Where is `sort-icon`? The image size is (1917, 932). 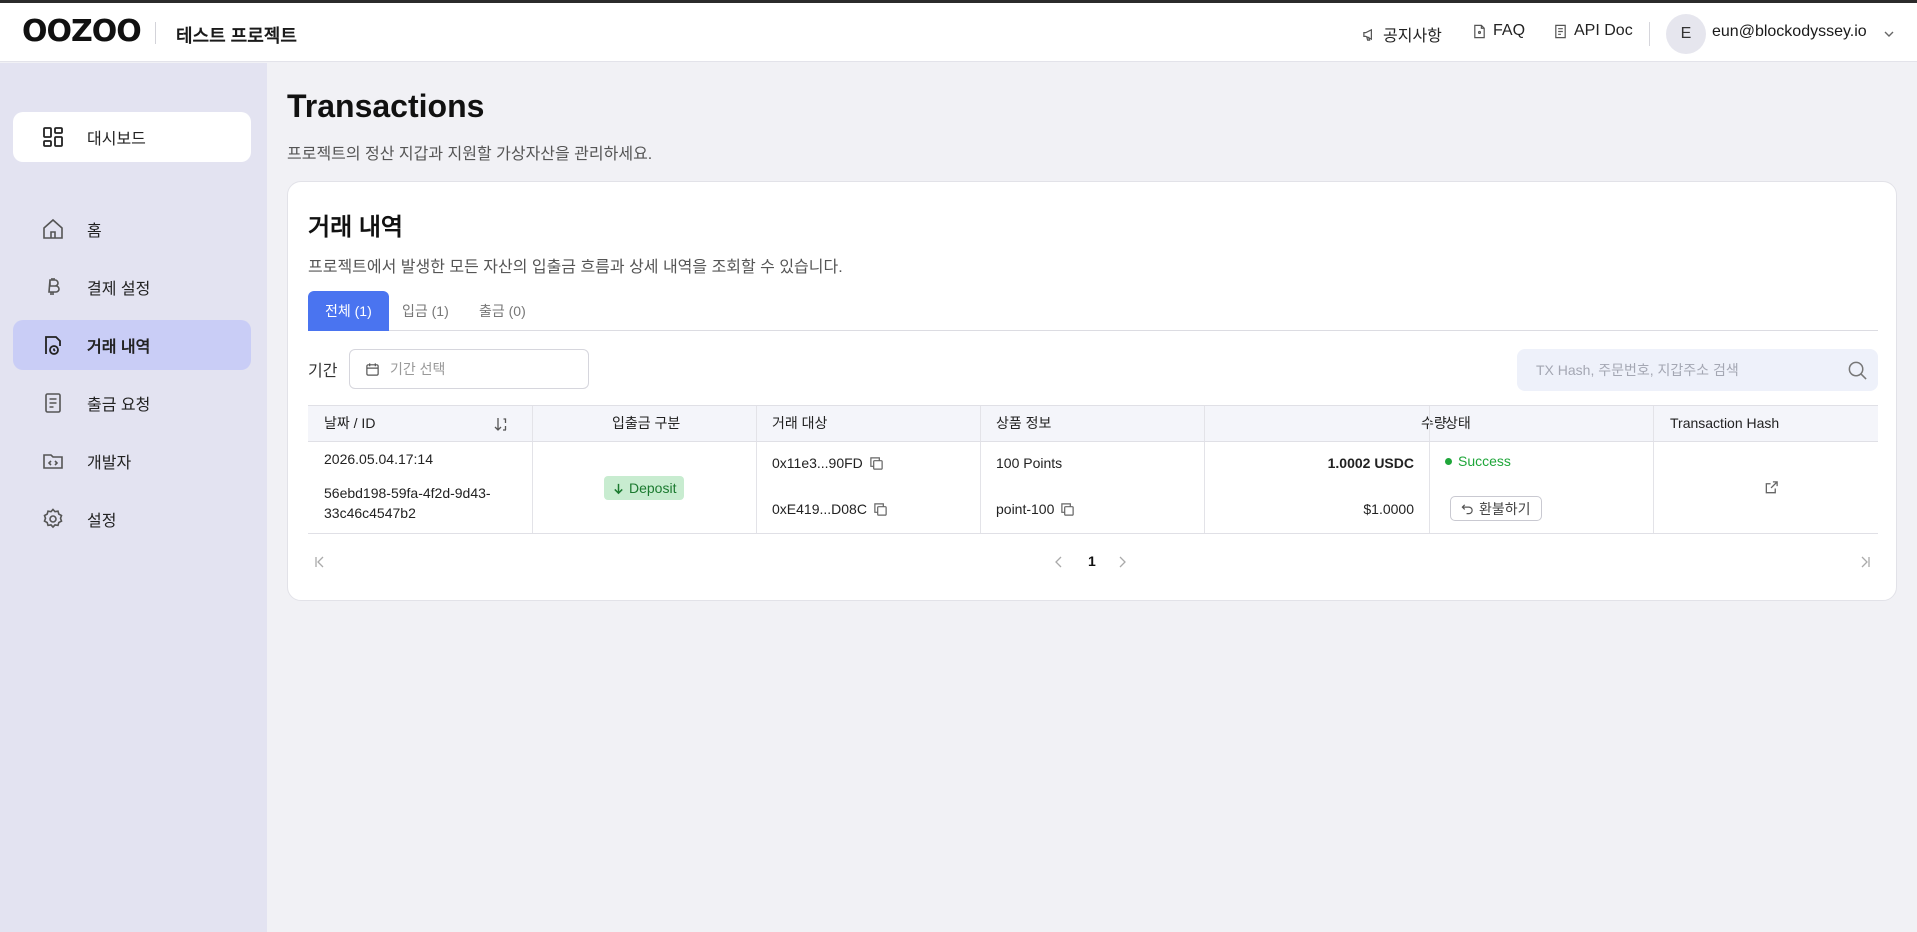
sort-icon is located at coordinates (501, 424).